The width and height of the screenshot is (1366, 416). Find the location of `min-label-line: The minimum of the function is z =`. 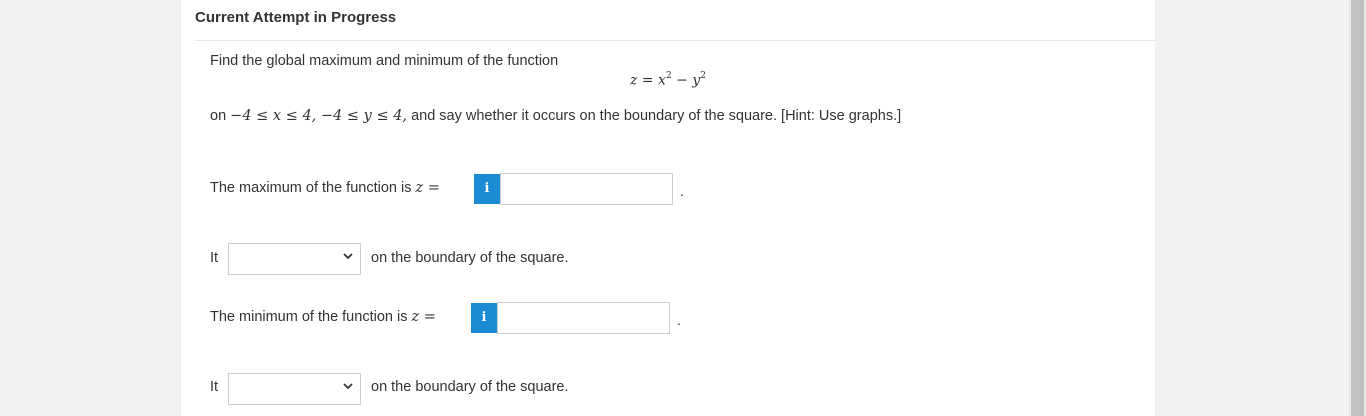

min-label-line: The minimum of the function is z = is located at coordinates (323, 317).